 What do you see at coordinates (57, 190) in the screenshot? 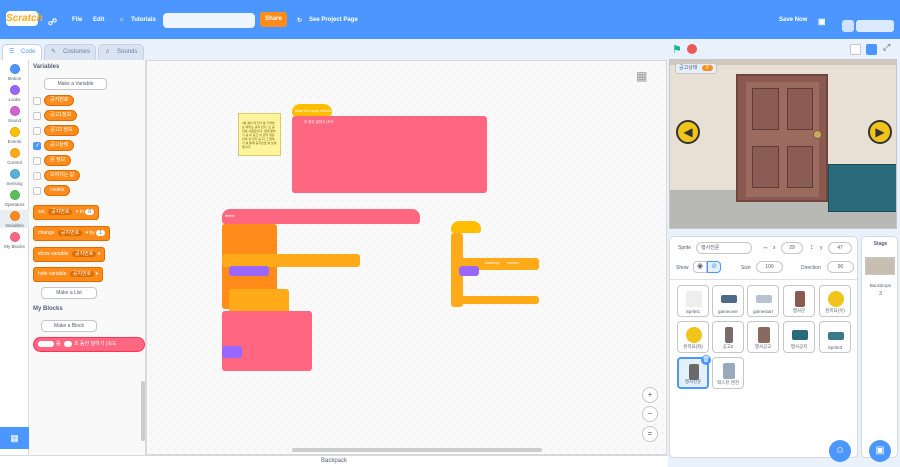
I see `var-block: cookie` at bounding box center [57, 190].